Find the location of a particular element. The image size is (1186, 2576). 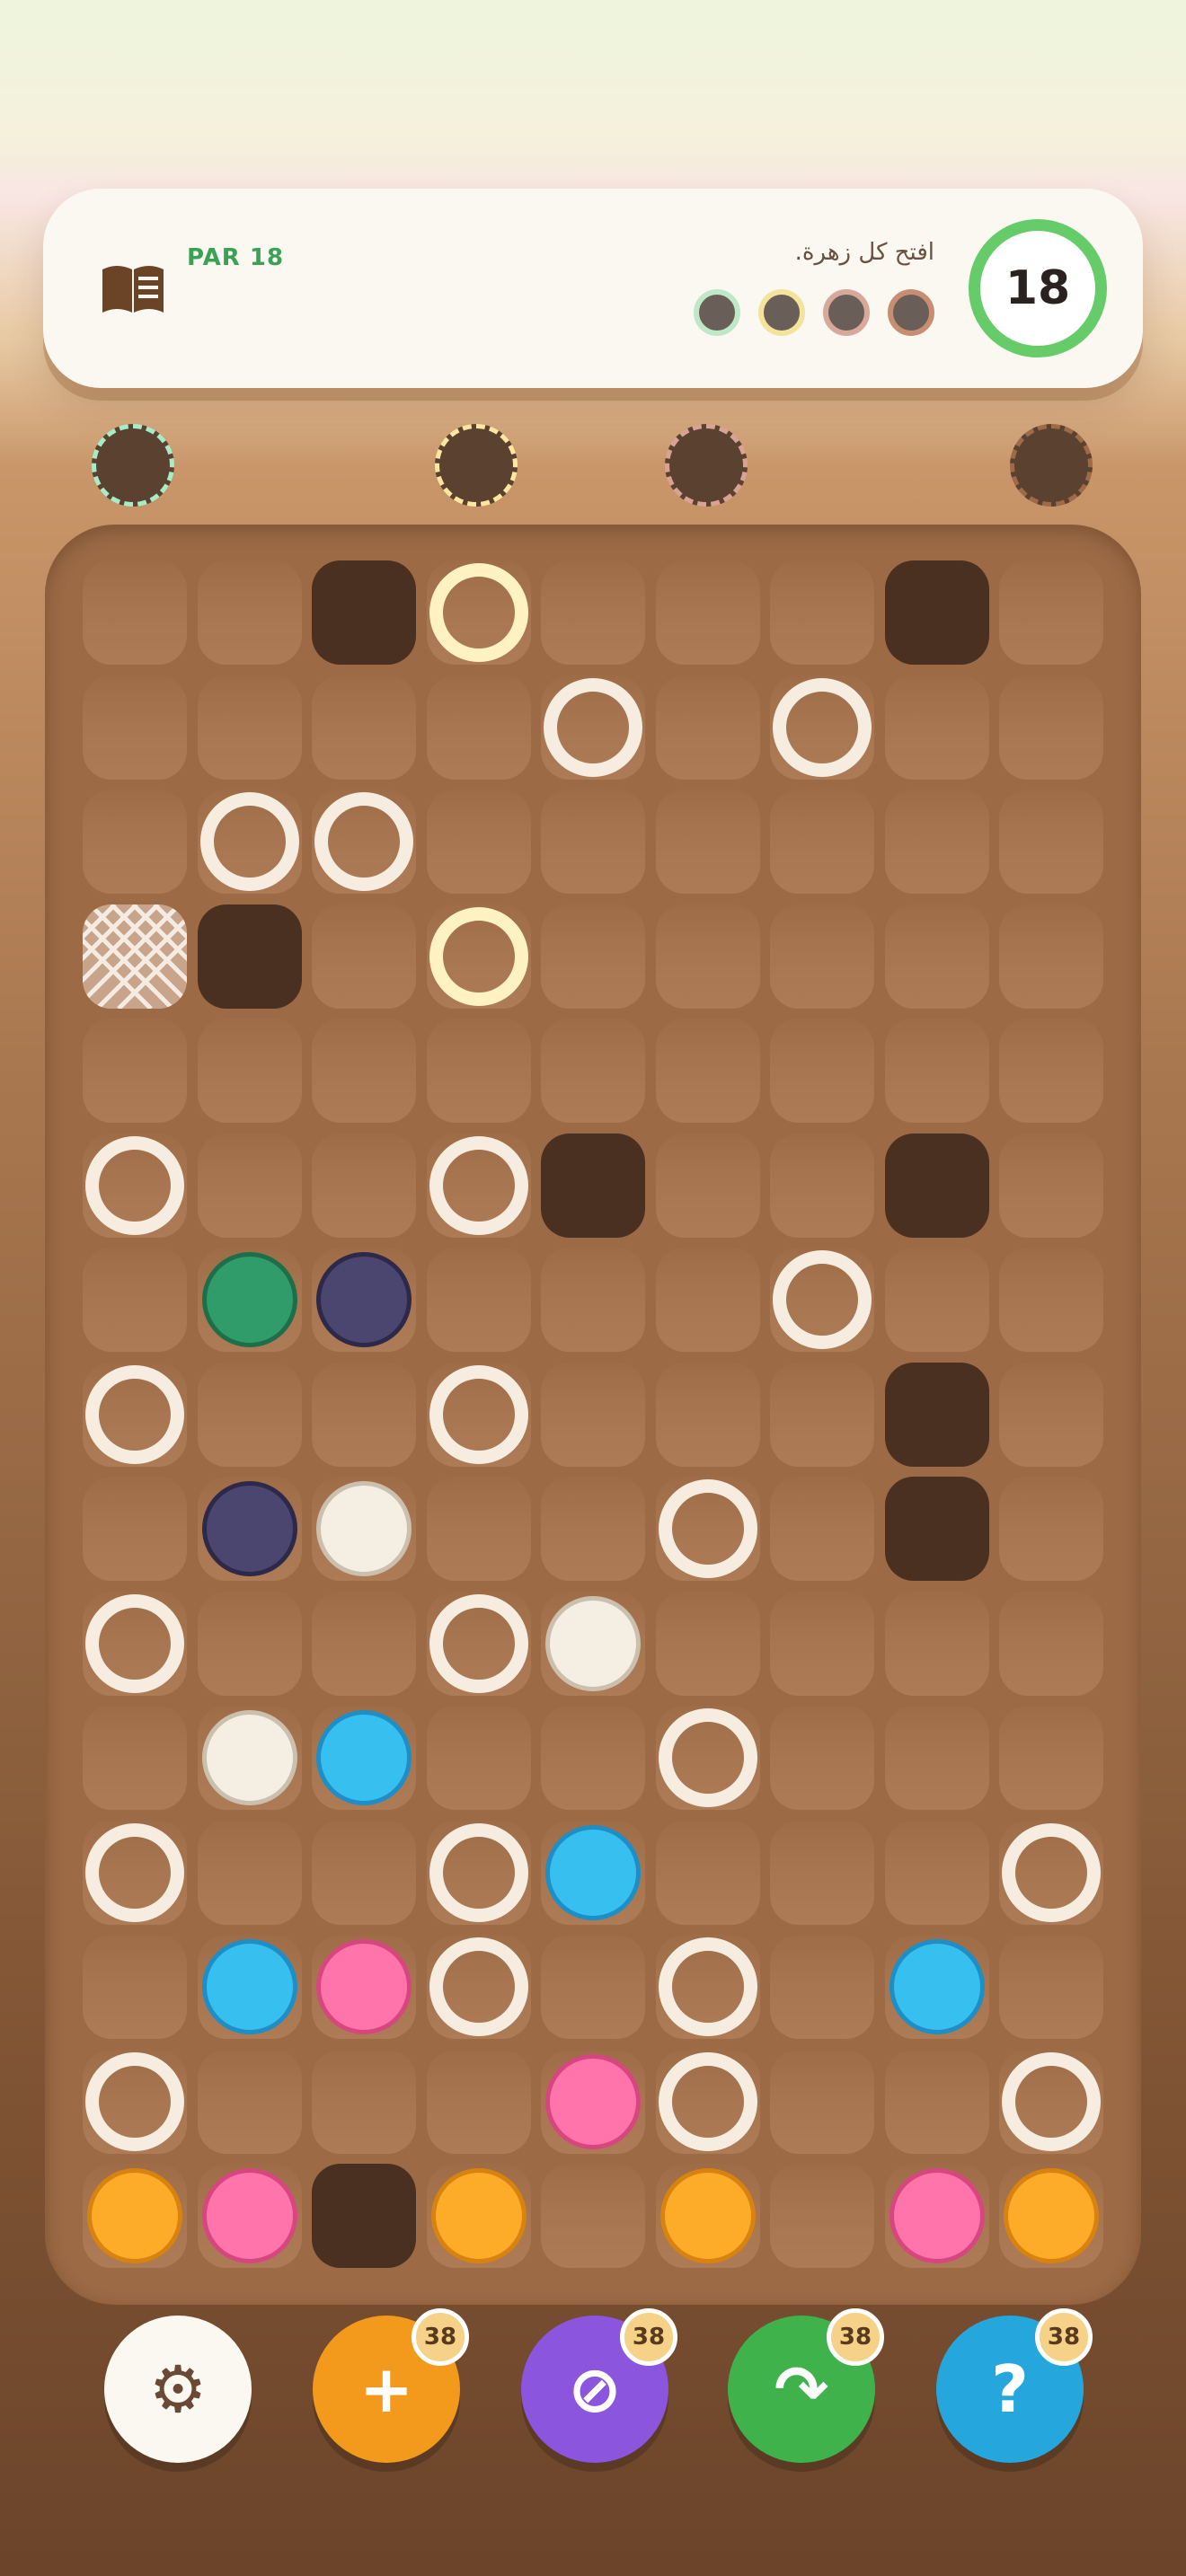

orange-flower is located at coordinates (478, 2215).